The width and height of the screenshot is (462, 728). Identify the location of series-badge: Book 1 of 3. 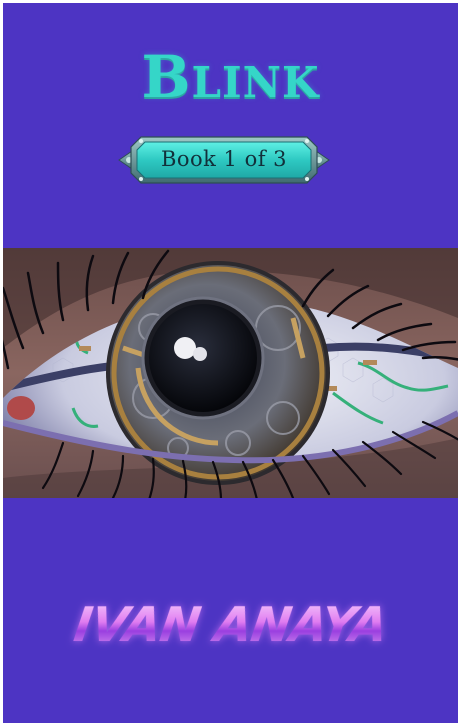
(224, 160).